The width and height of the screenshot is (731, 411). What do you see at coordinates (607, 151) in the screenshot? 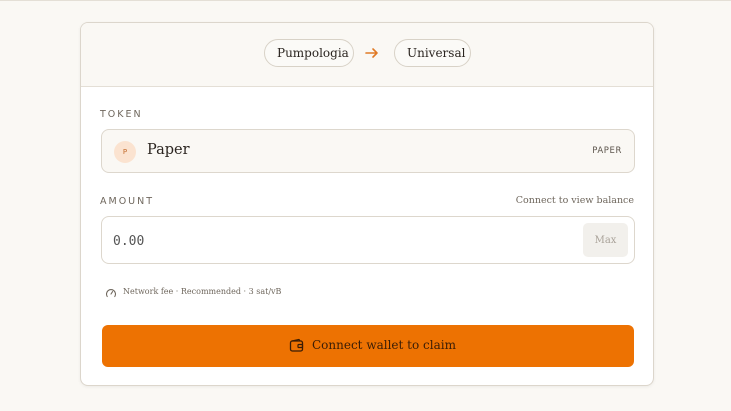
I see `token-ticker: PAPER` at bounding box center [607, 151].